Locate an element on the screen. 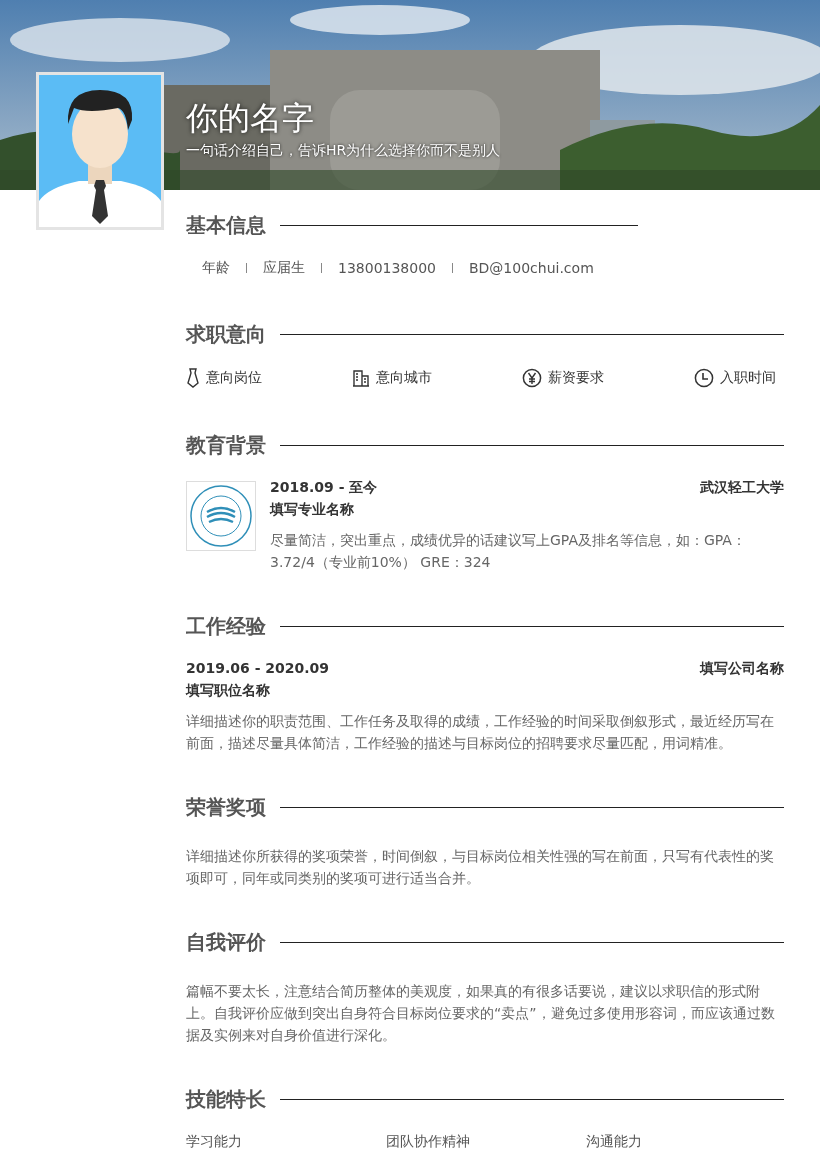 Image resolution: width=820 pixels, height=1160 pixels. section-title: 自我评价 is located at coordinates (226, 942).